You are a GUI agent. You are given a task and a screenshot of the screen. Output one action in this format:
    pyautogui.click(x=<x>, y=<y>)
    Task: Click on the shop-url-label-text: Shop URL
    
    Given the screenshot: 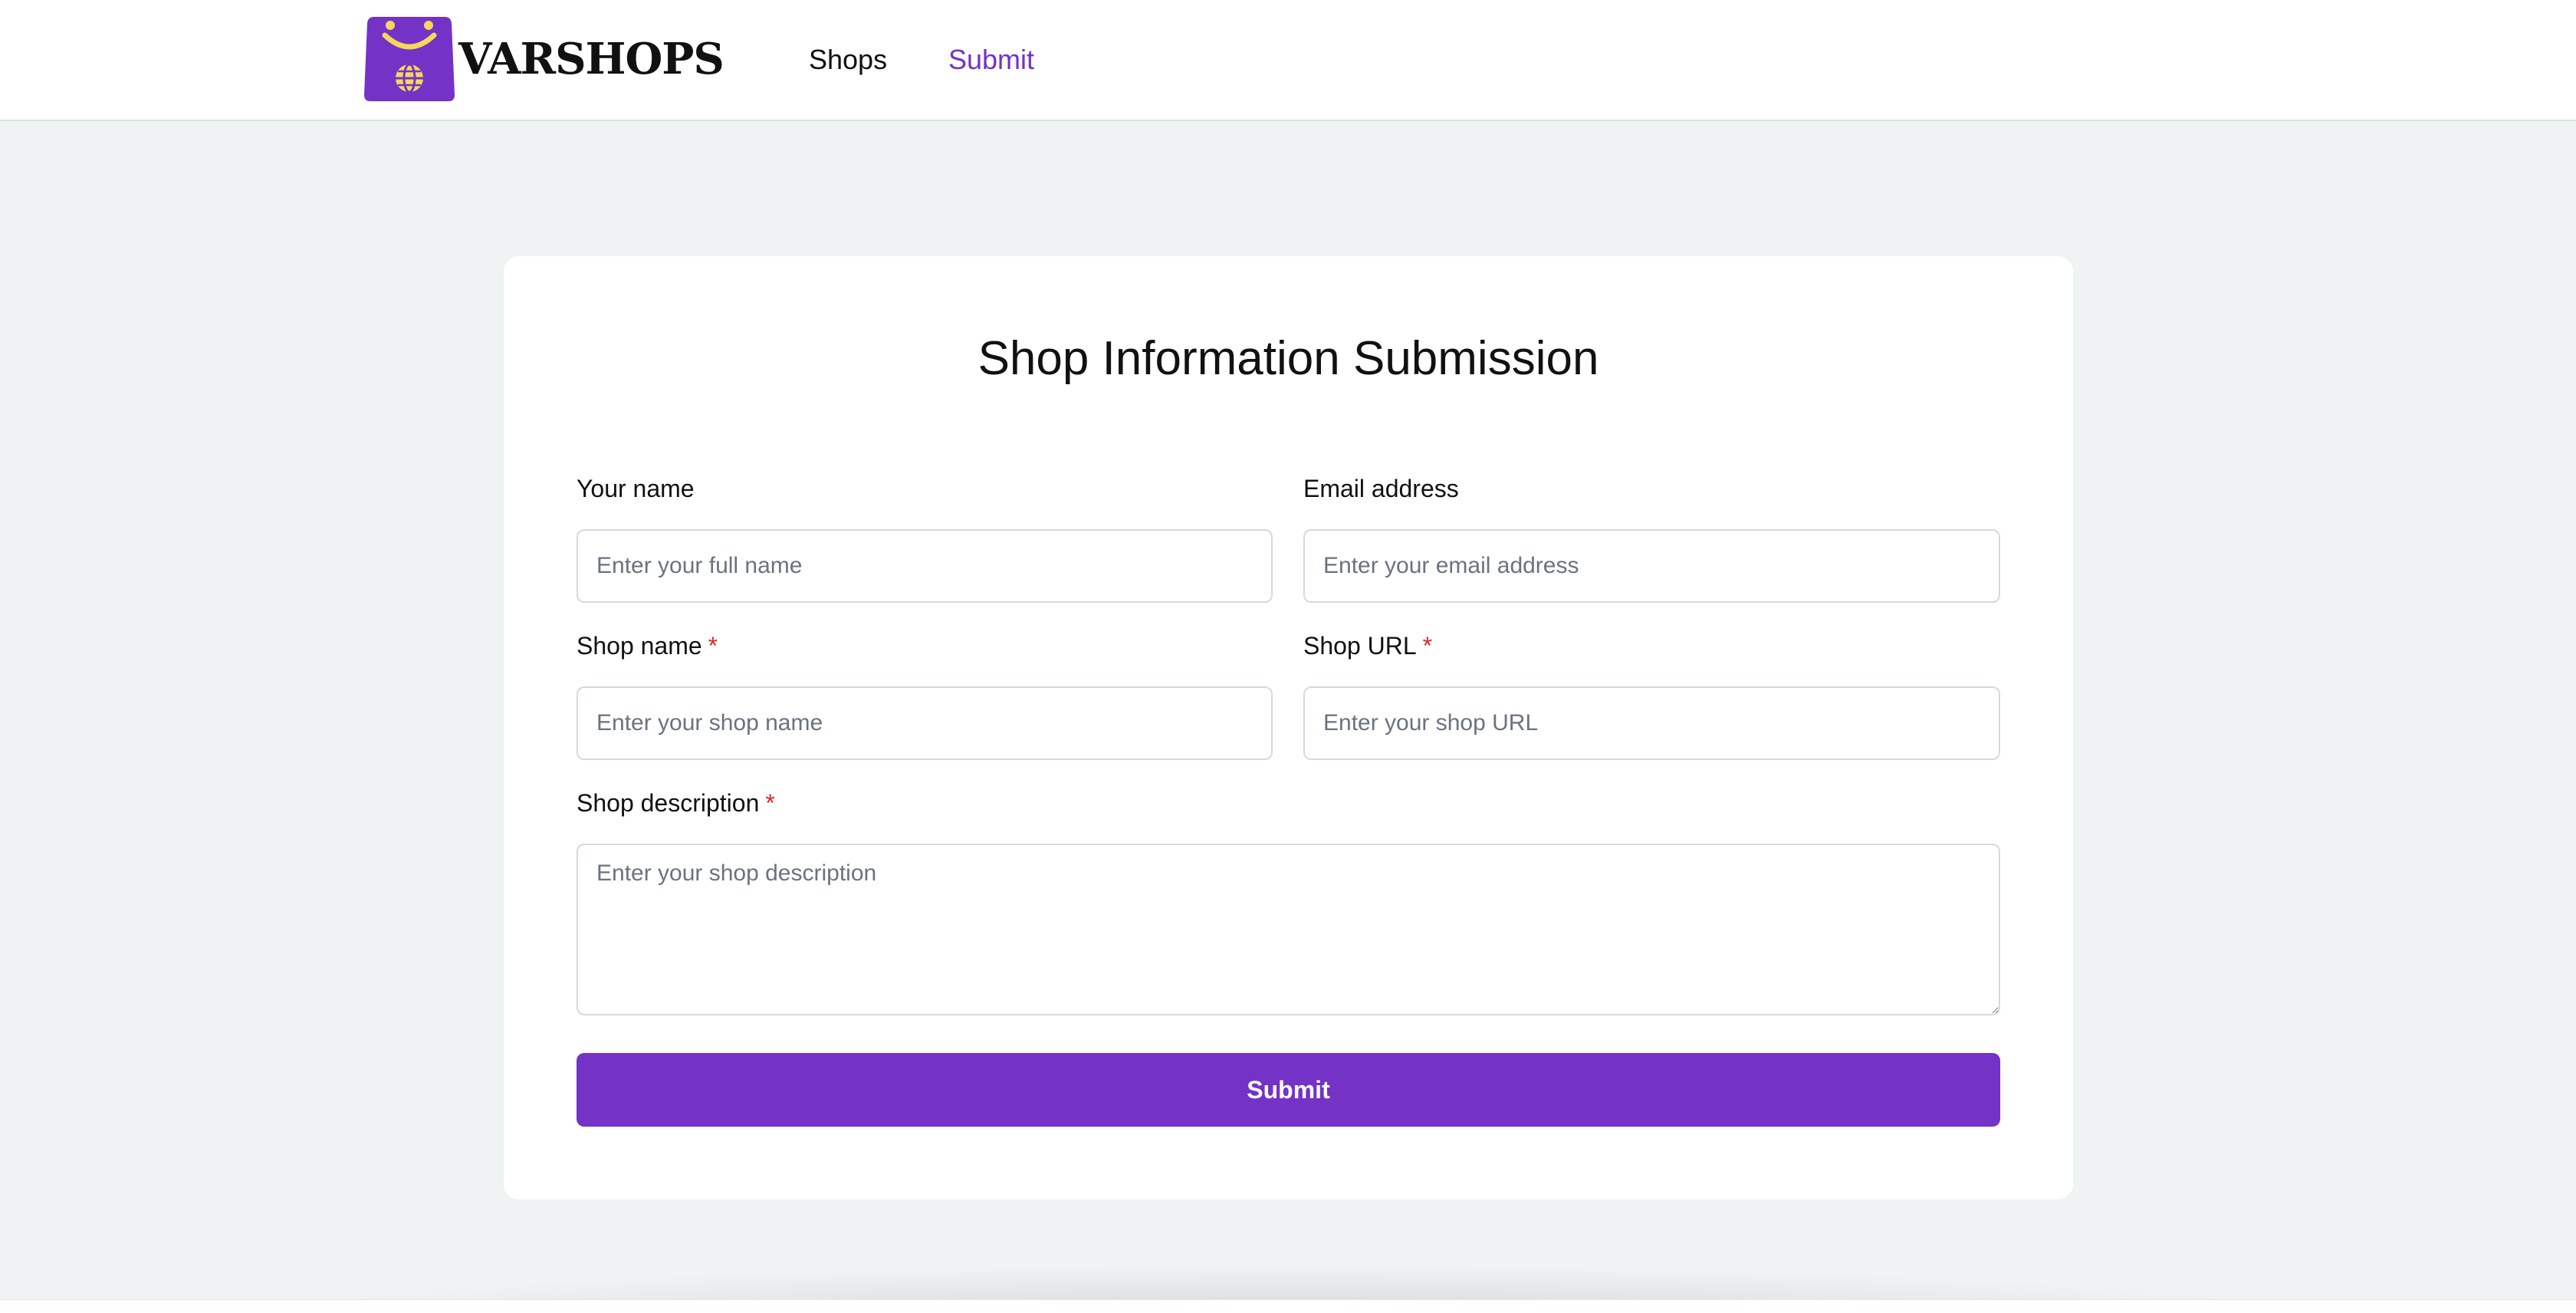 What is the action you would take?
    pyautogui.click(x=1360, y=646)
    